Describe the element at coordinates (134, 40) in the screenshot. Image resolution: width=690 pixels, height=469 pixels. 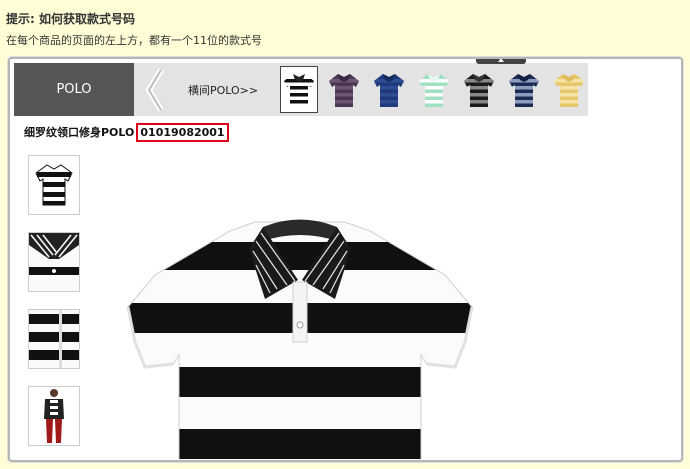
I see `hint-text: 在每个商品的页面的左上方，都有一个11位的款式号` at that location.